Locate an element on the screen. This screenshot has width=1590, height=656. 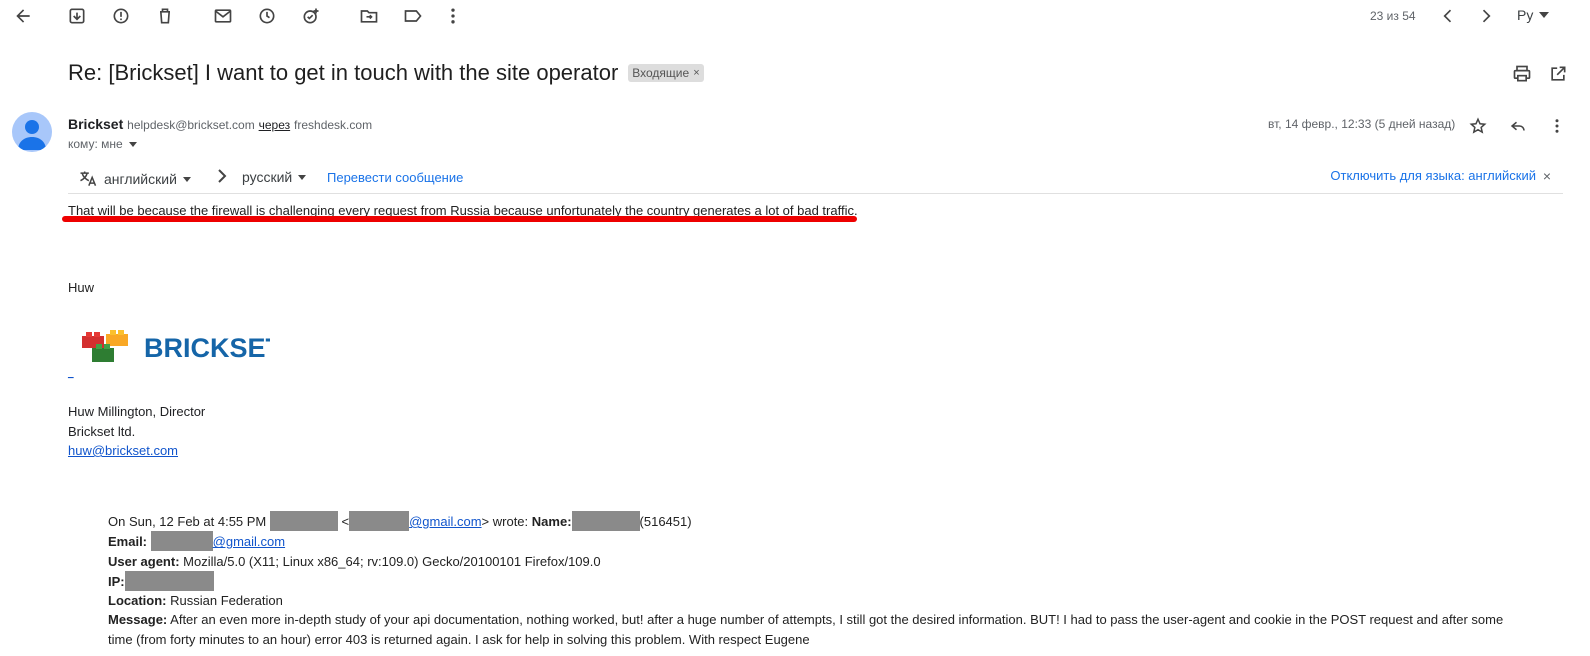
source-language-label: английский is located at coordinates (140, 179).